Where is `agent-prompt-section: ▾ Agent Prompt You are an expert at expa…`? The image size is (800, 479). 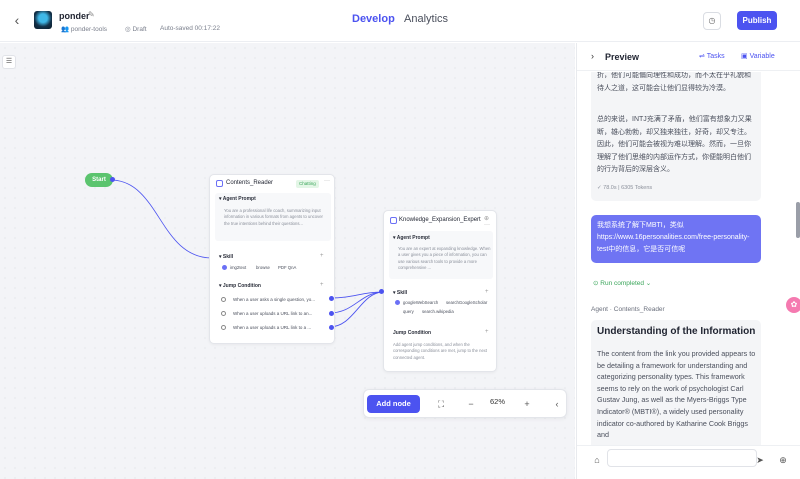 agent-prompt-section: ▾ Agent Prompt You are an expert at expa… is located at coordinates (441, 255).